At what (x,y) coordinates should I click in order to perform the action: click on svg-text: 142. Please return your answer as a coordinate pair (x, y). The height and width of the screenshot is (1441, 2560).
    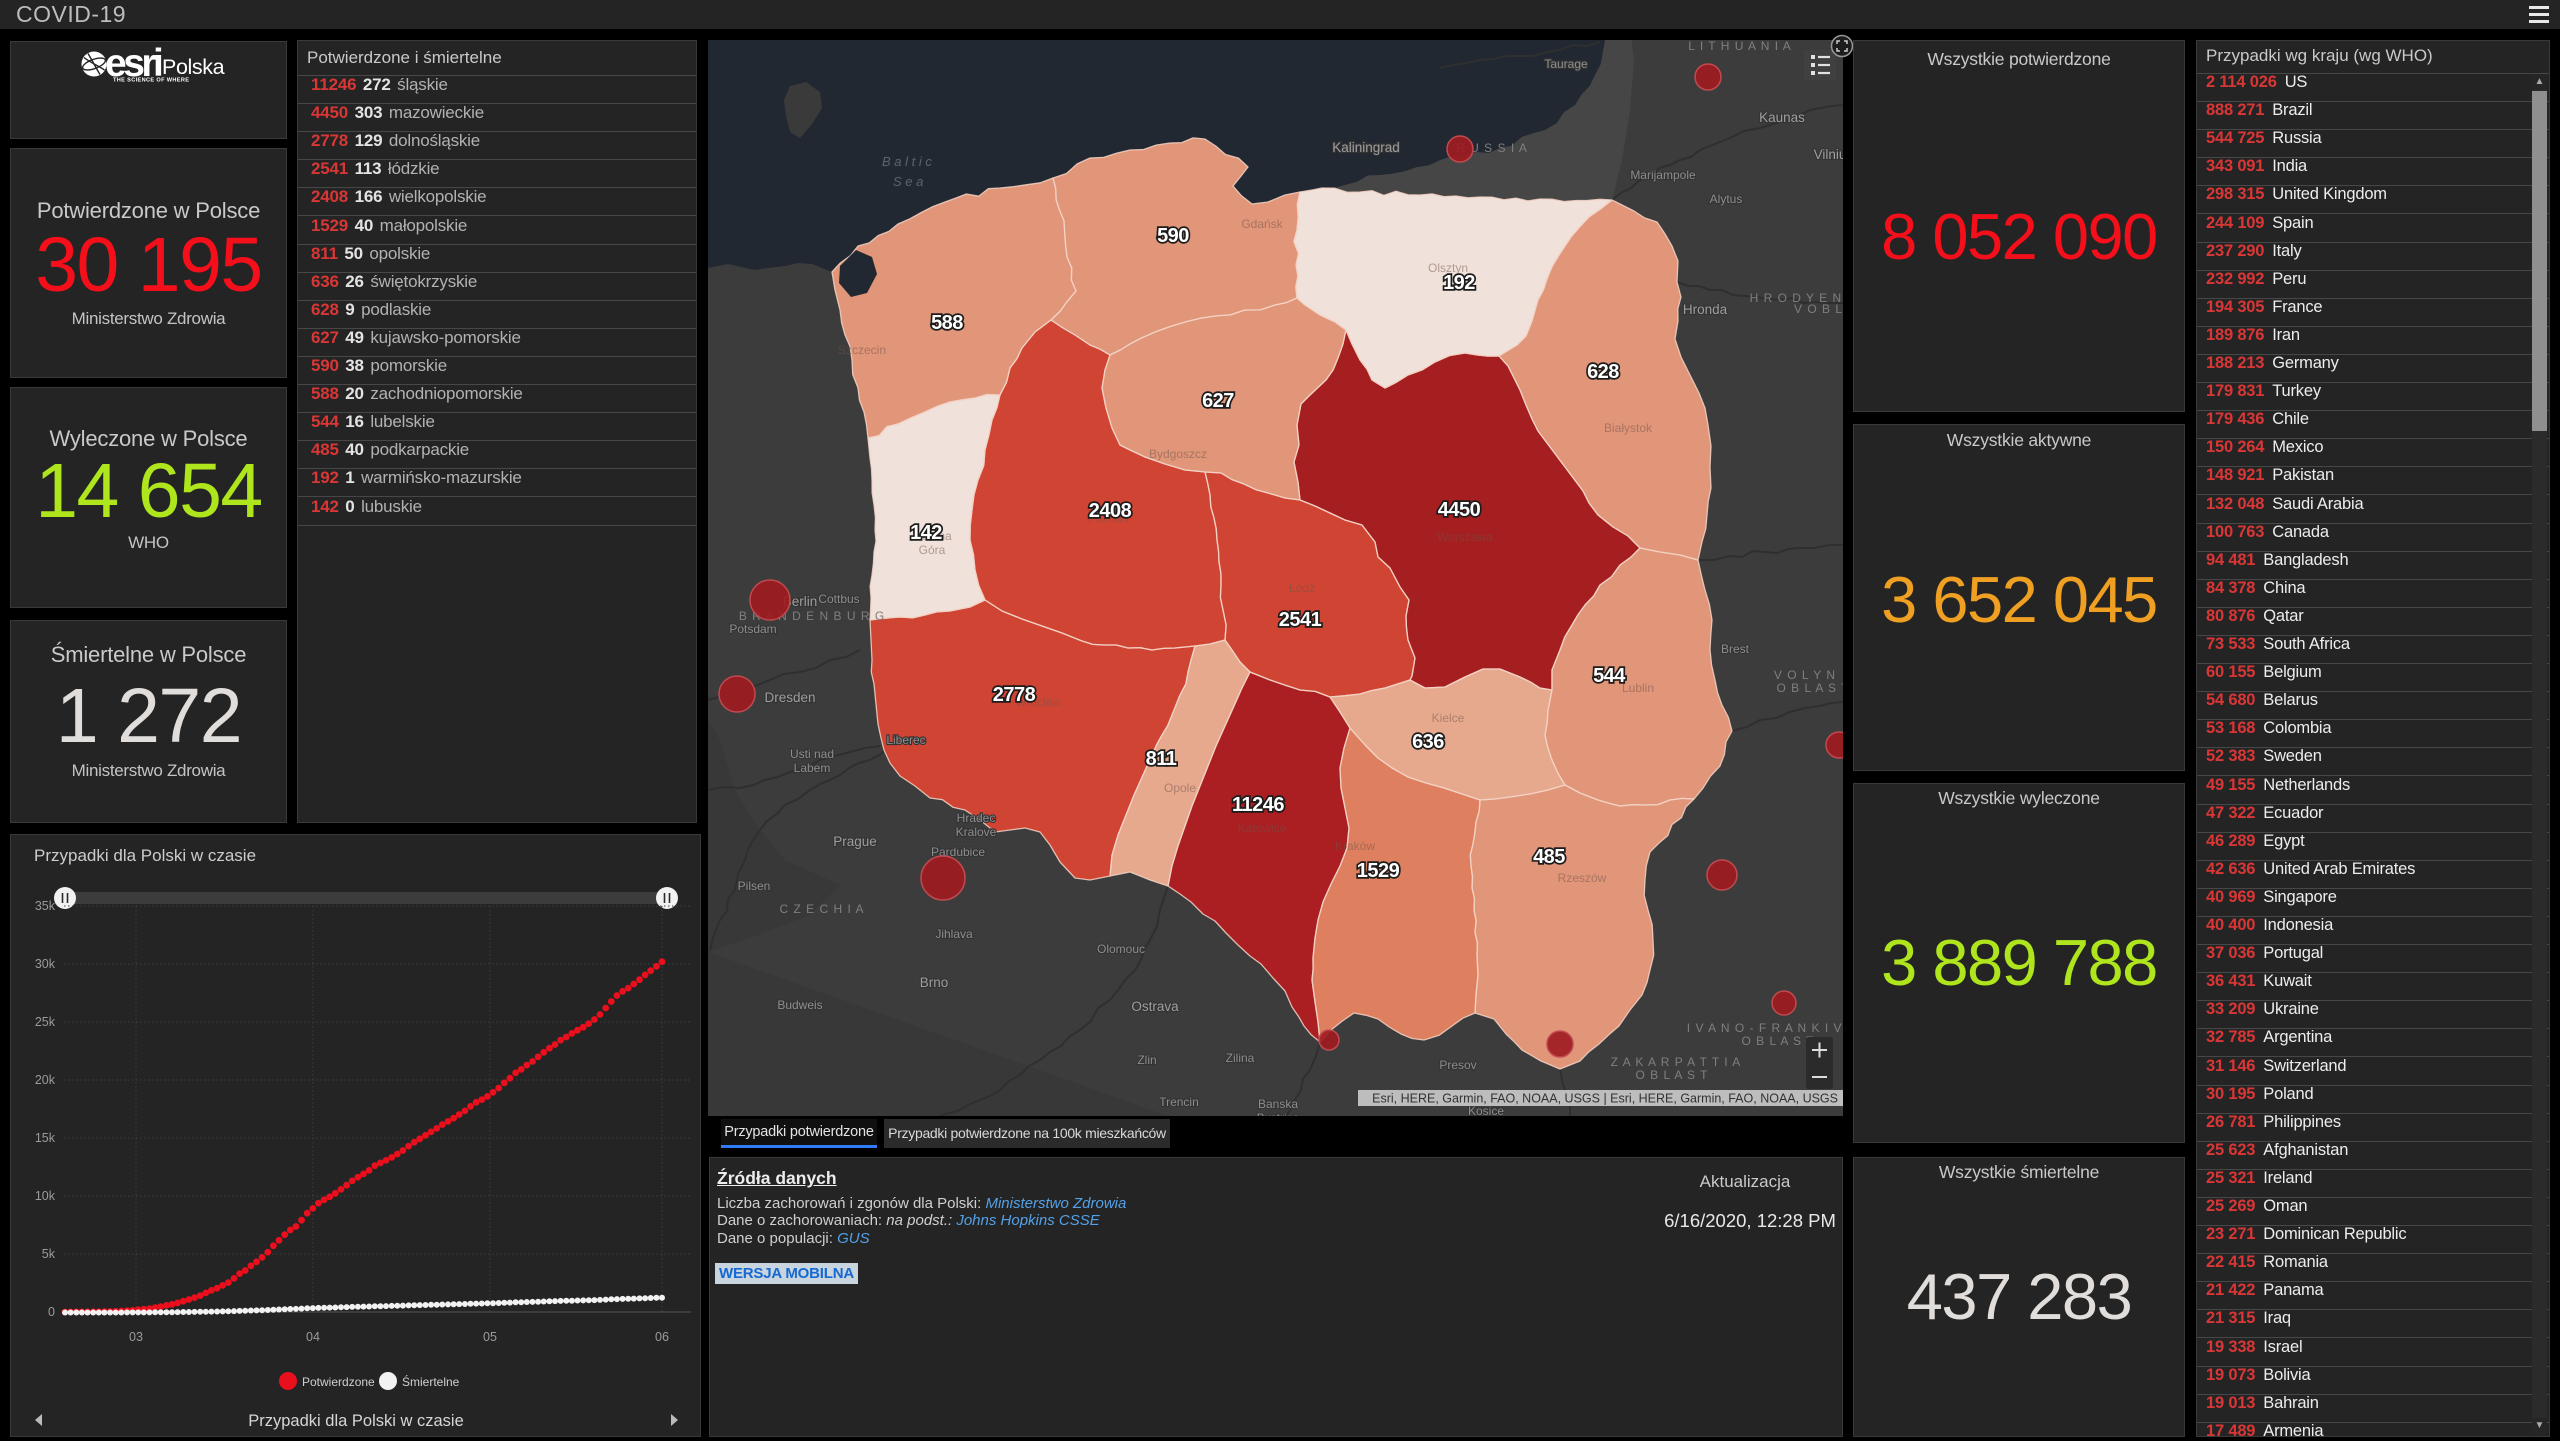
    Looking at the image, I should click on (926, 533).